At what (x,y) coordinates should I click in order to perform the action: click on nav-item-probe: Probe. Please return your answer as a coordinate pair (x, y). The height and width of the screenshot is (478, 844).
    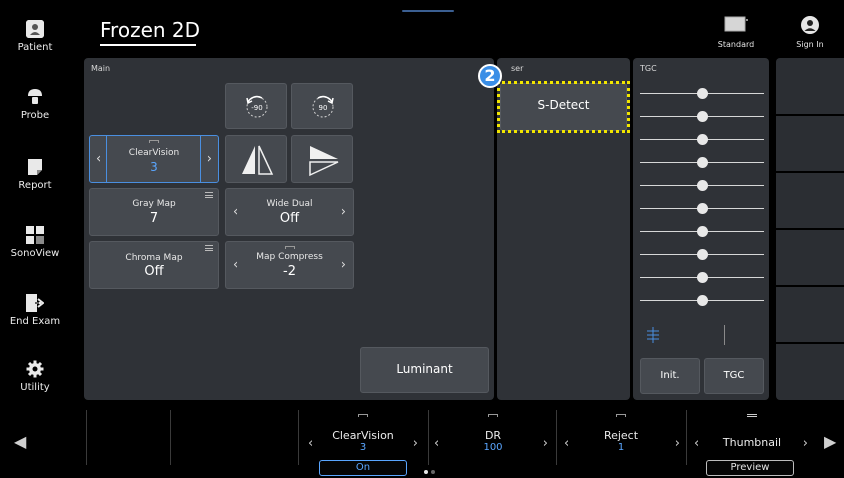
    Looking at the image, I should click on (35, 104).